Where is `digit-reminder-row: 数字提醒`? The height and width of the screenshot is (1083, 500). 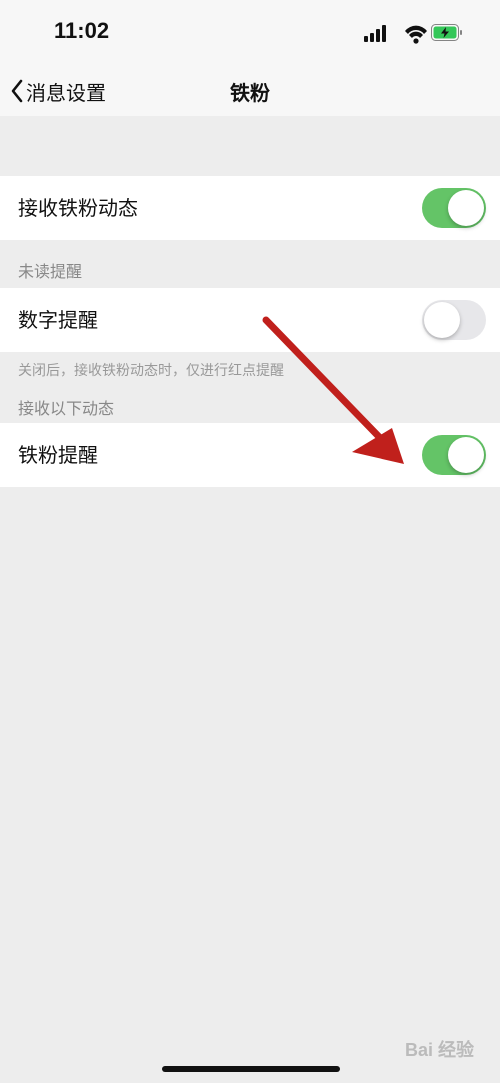
digit-reminder-row: 数字提醒 is located at coordinates (250, 320).